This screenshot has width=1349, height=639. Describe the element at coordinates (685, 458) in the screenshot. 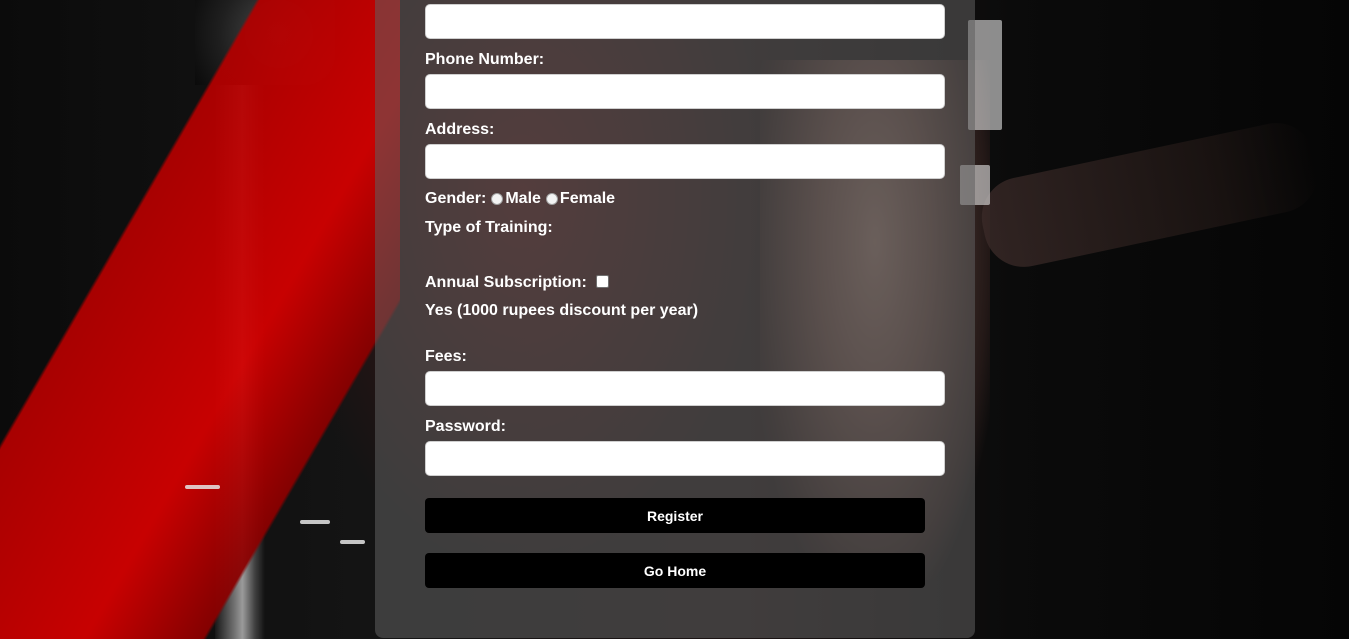

I see `password-input` at that location.